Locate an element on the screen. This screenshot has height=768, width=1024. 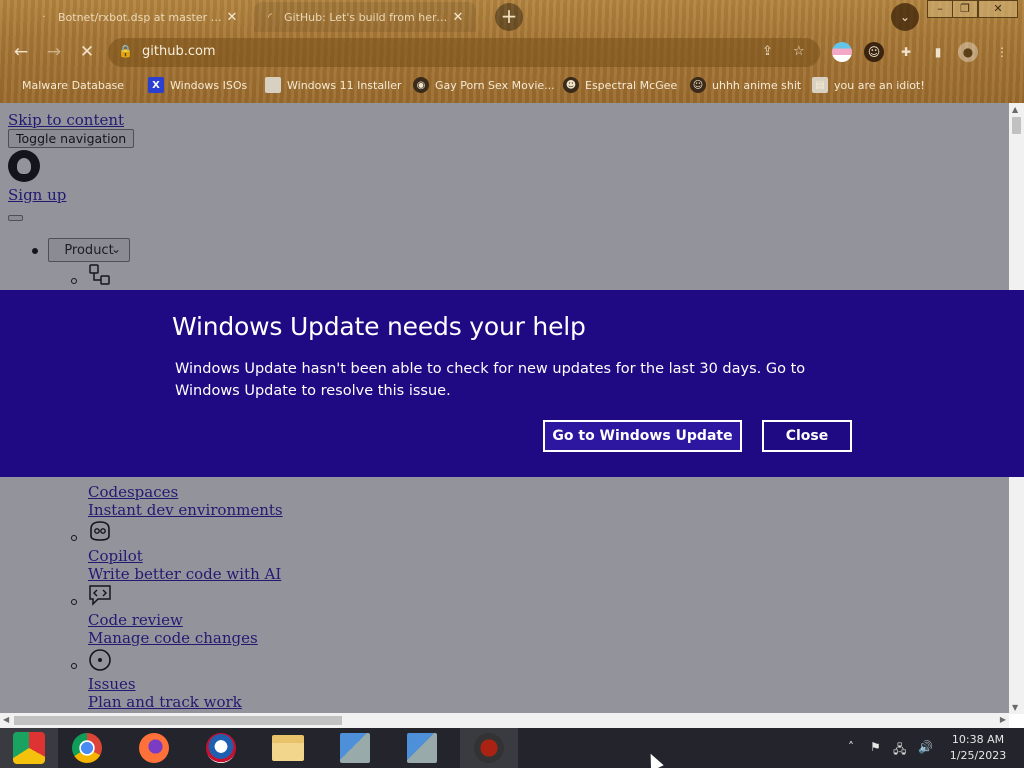
menu-kebab-icon: ⋮ is located at coordinates (1002, 52).